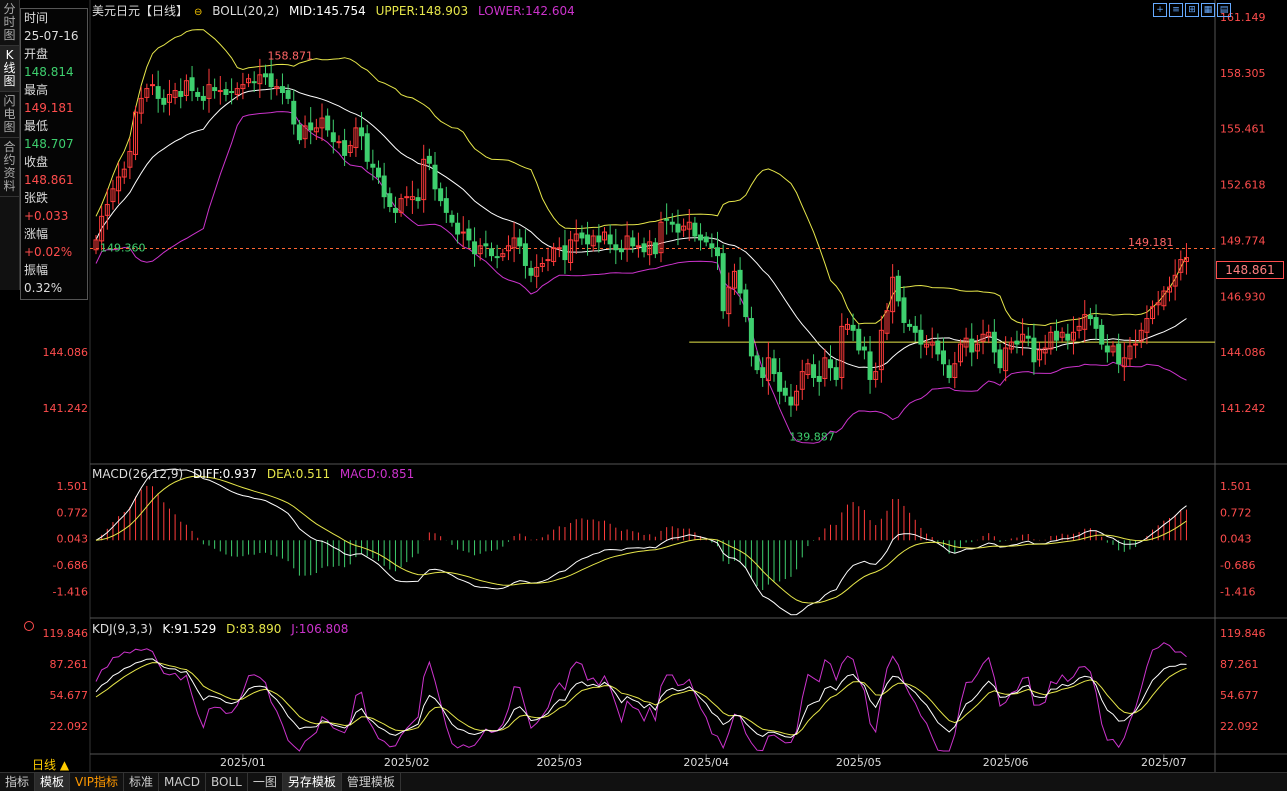 The height and width of the screenshot is (791, 1287). Describe the element at coordinates (1006, 762) in the screenshot. I see `x-tick-label: 2025/06` at that location.